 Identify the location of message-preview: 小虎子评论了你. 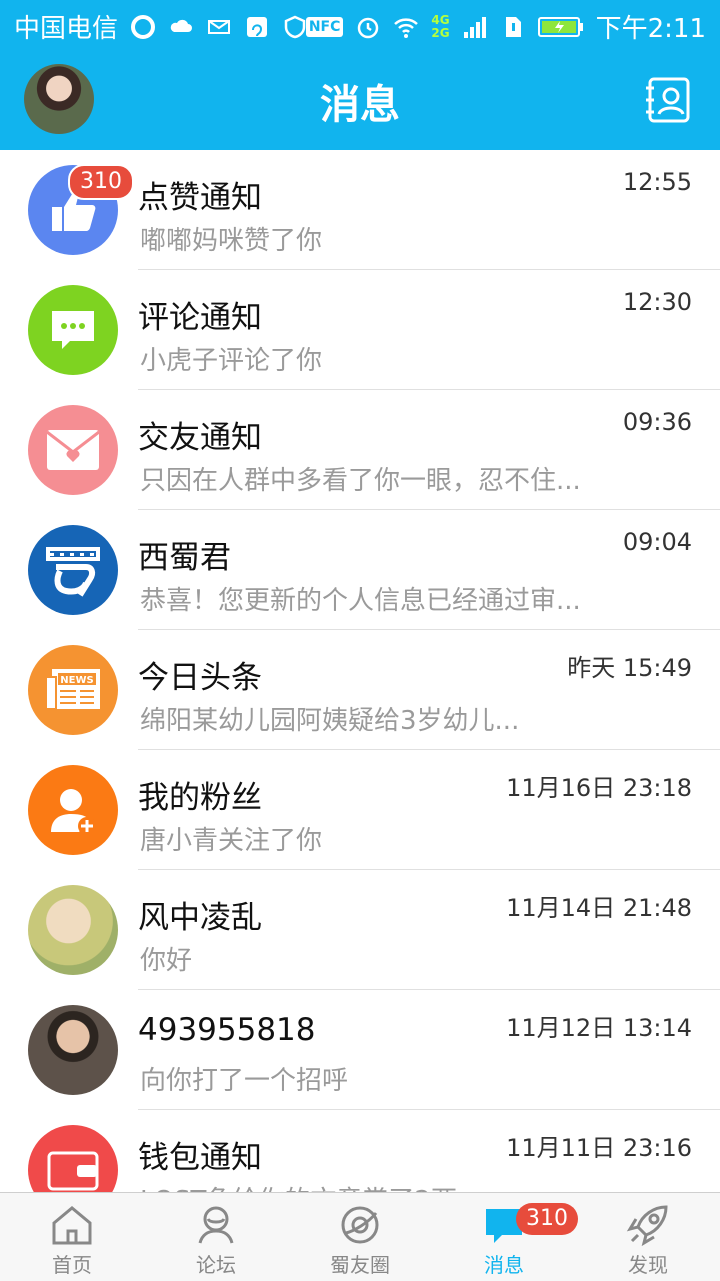
(231, 361).